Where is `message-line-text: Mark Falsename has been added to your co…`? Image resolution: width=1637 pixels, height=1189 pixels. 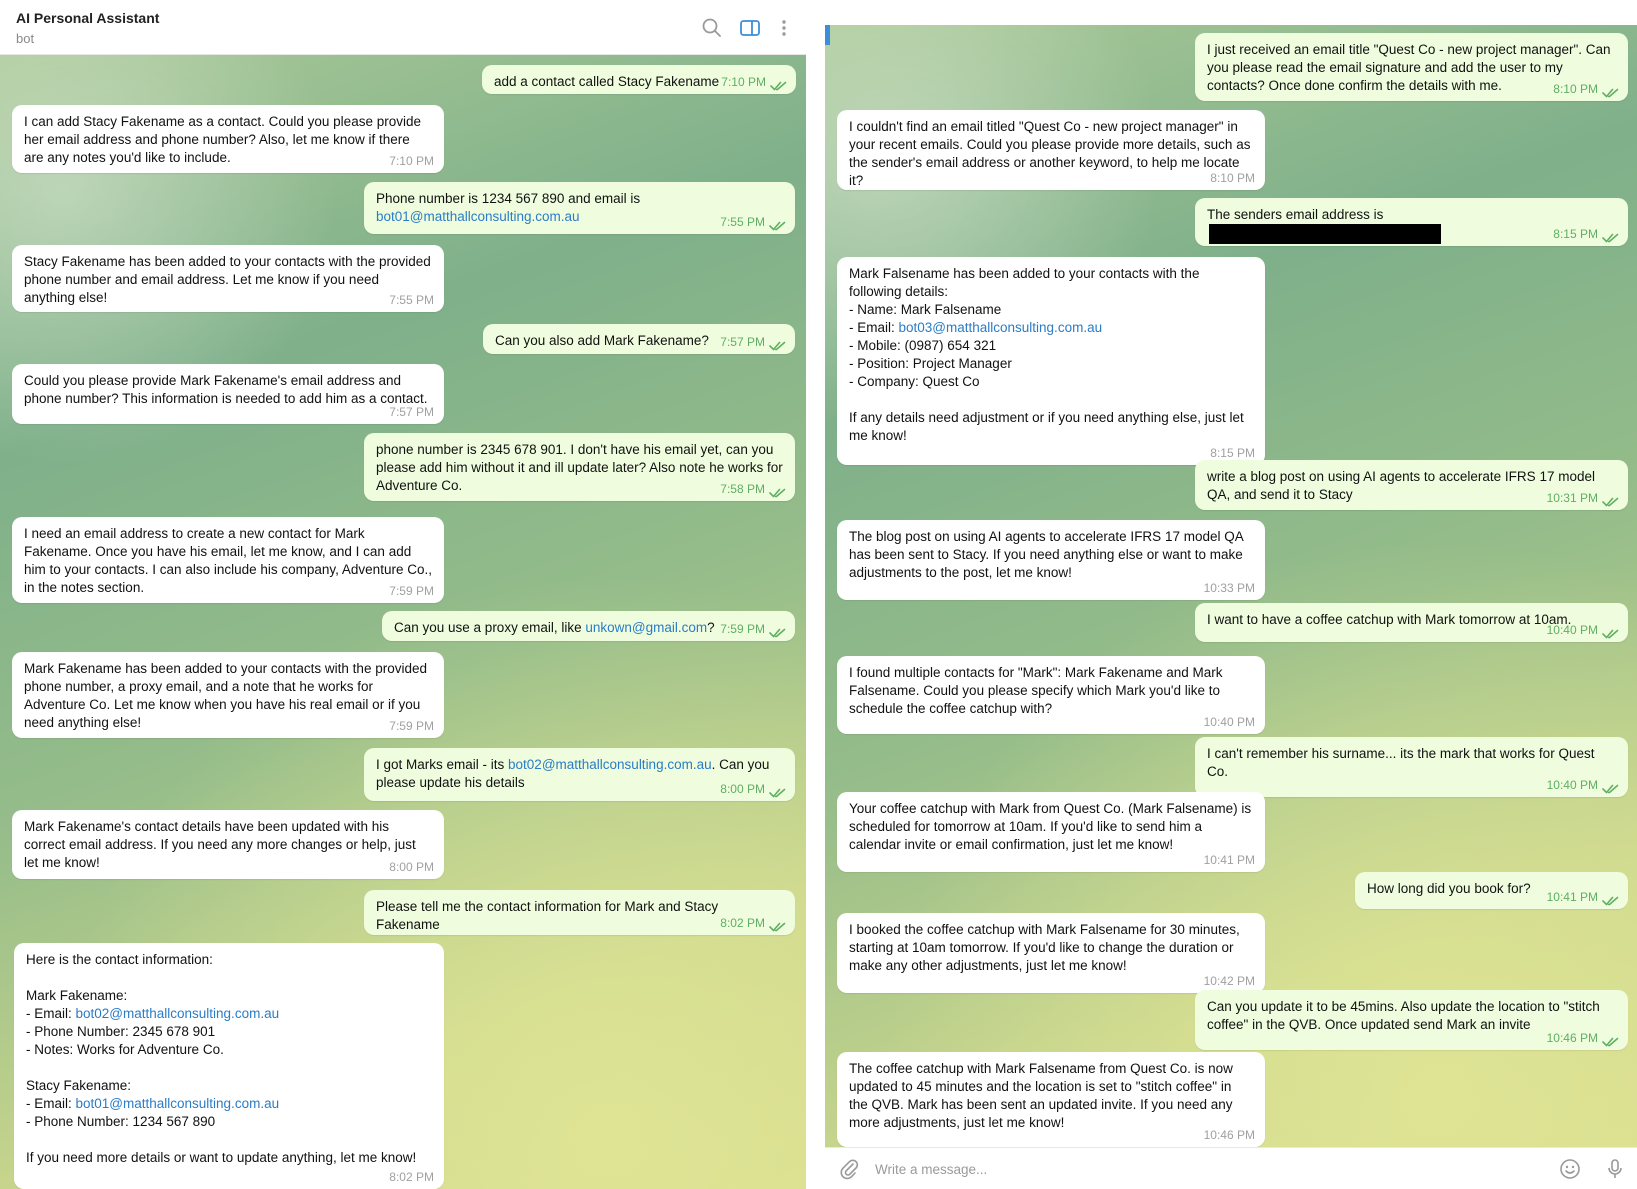 message-line-text: Mark Falsename has been added to your co… is located at coordinates (1024, 282).